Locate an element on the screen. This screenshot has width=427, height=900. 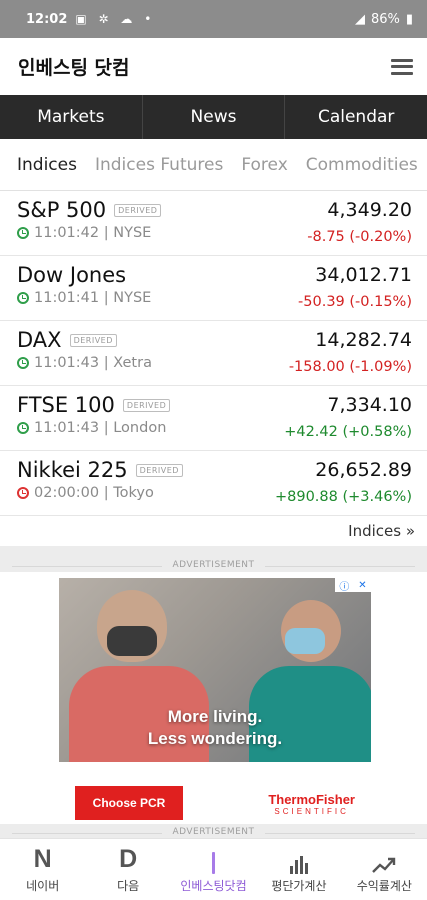
ad-footer: Choose PCR ThermoFisher SCIENTIFIC is located at coordinates (215, 792).